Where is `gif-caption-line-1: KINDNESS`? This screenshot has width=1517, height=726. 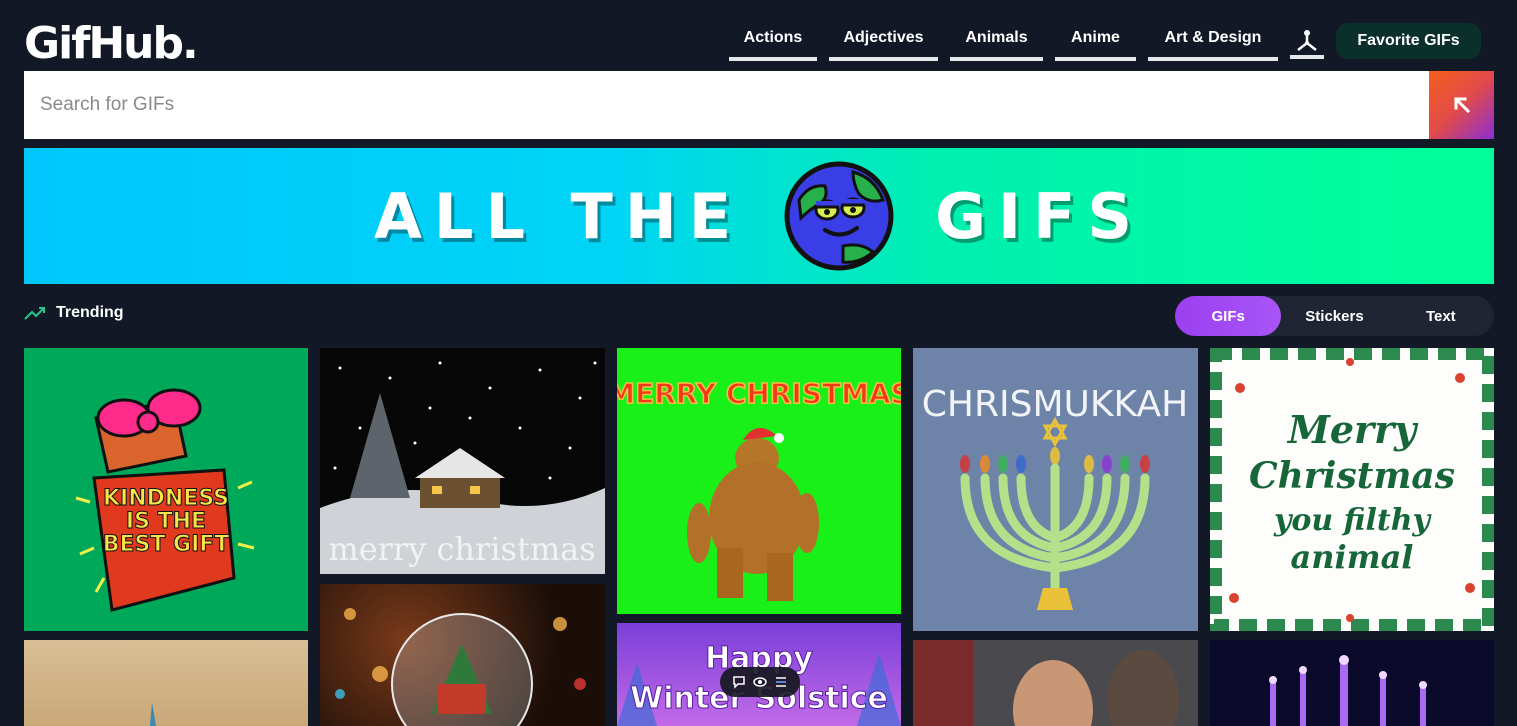
gif-caption-line-1: KINDNESS is located at coordinates (166, 498).